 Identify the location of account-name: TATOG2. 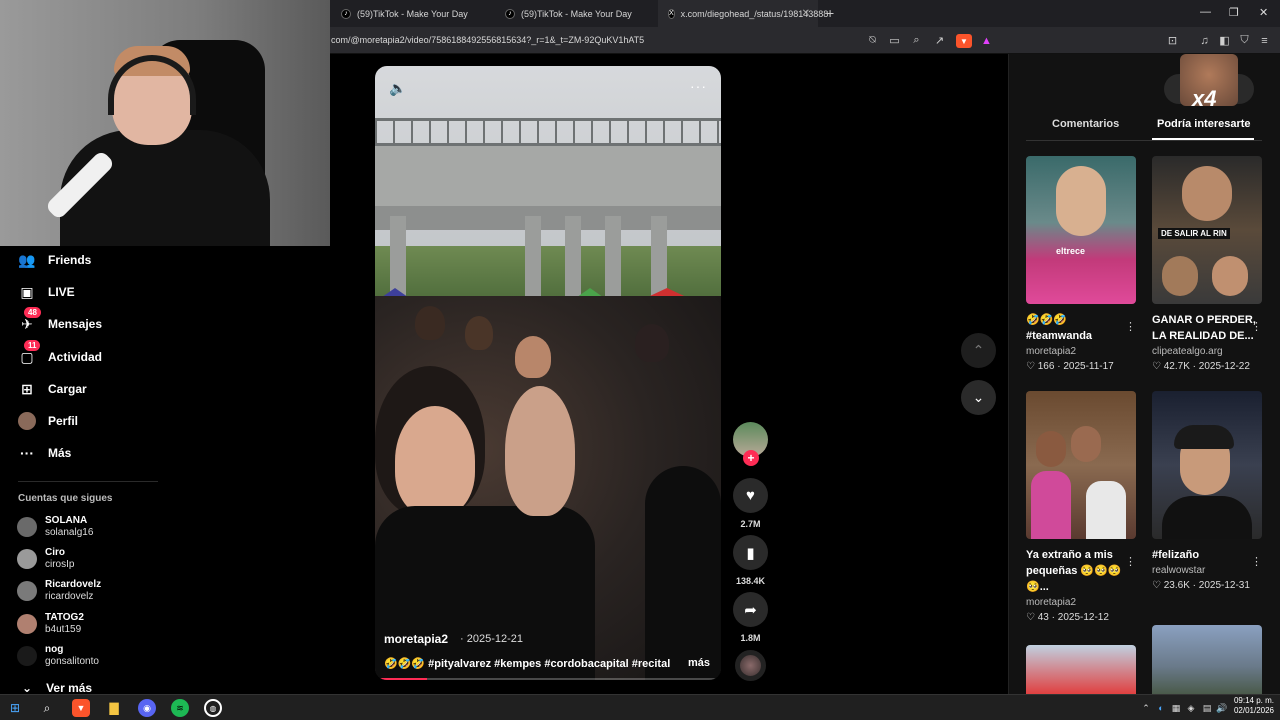
(64, 617).